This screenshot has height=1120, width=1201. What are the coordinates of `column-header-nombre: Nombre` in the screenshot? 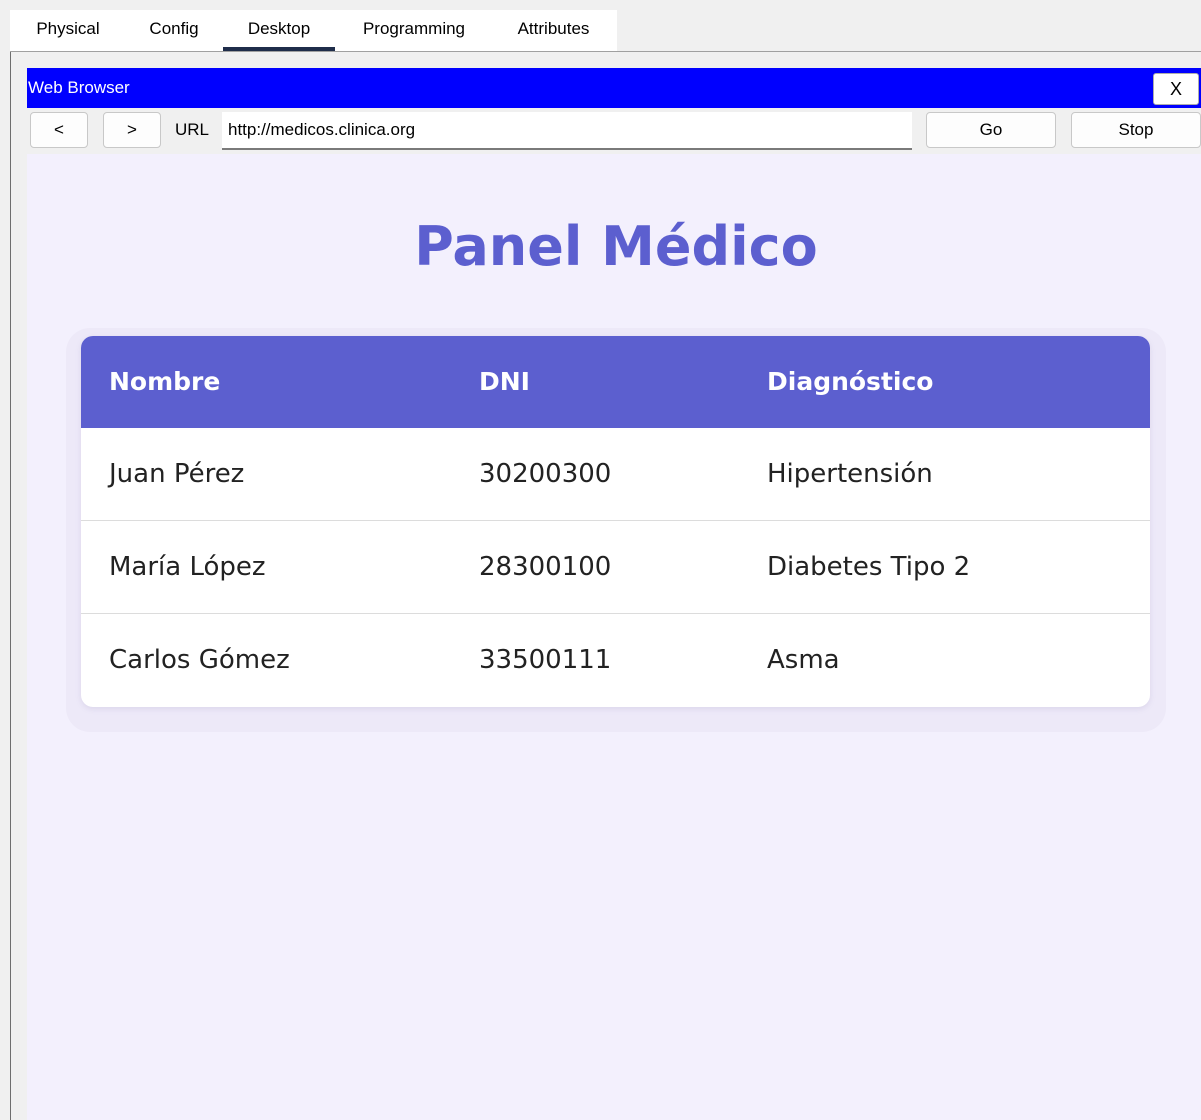 It's located at (165, 381).